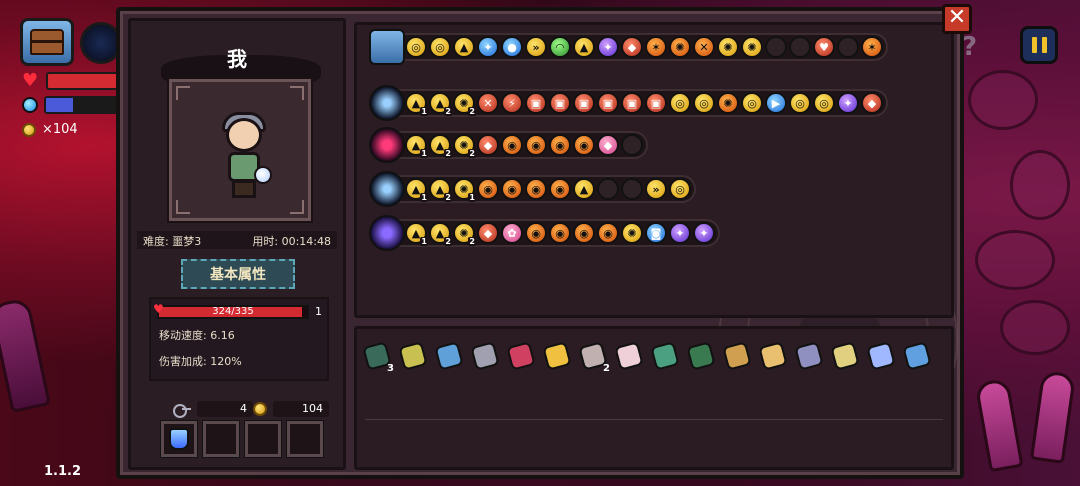 The height and width of the screenshot is (486, 1080). I want to click on module-chip: ●, so click(512, 47).